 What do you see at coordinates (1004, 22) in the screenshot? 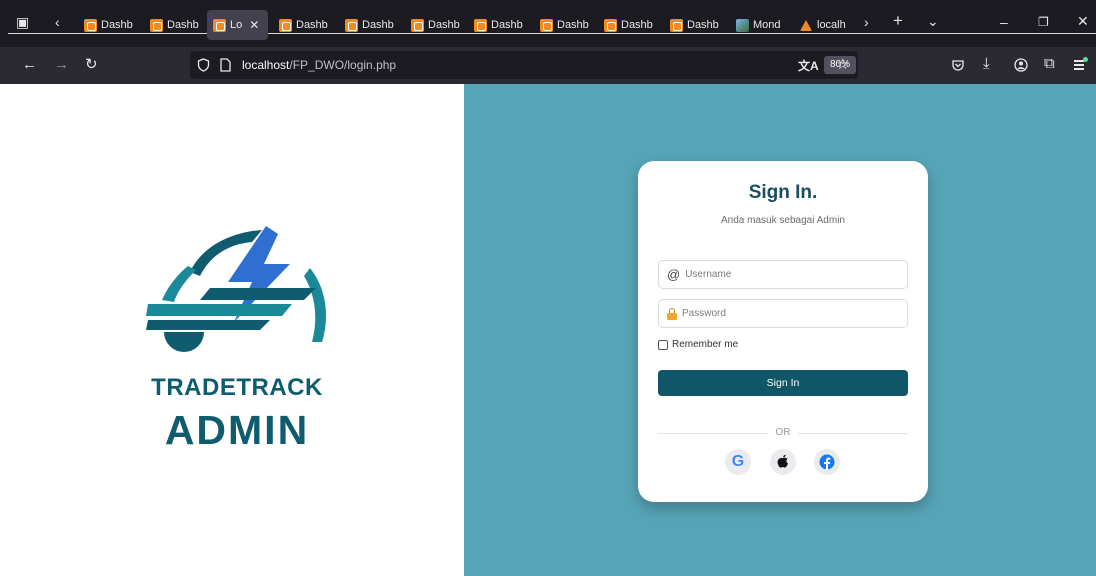
I see `minimize-icon: –` at bounding box center [1004, 22].